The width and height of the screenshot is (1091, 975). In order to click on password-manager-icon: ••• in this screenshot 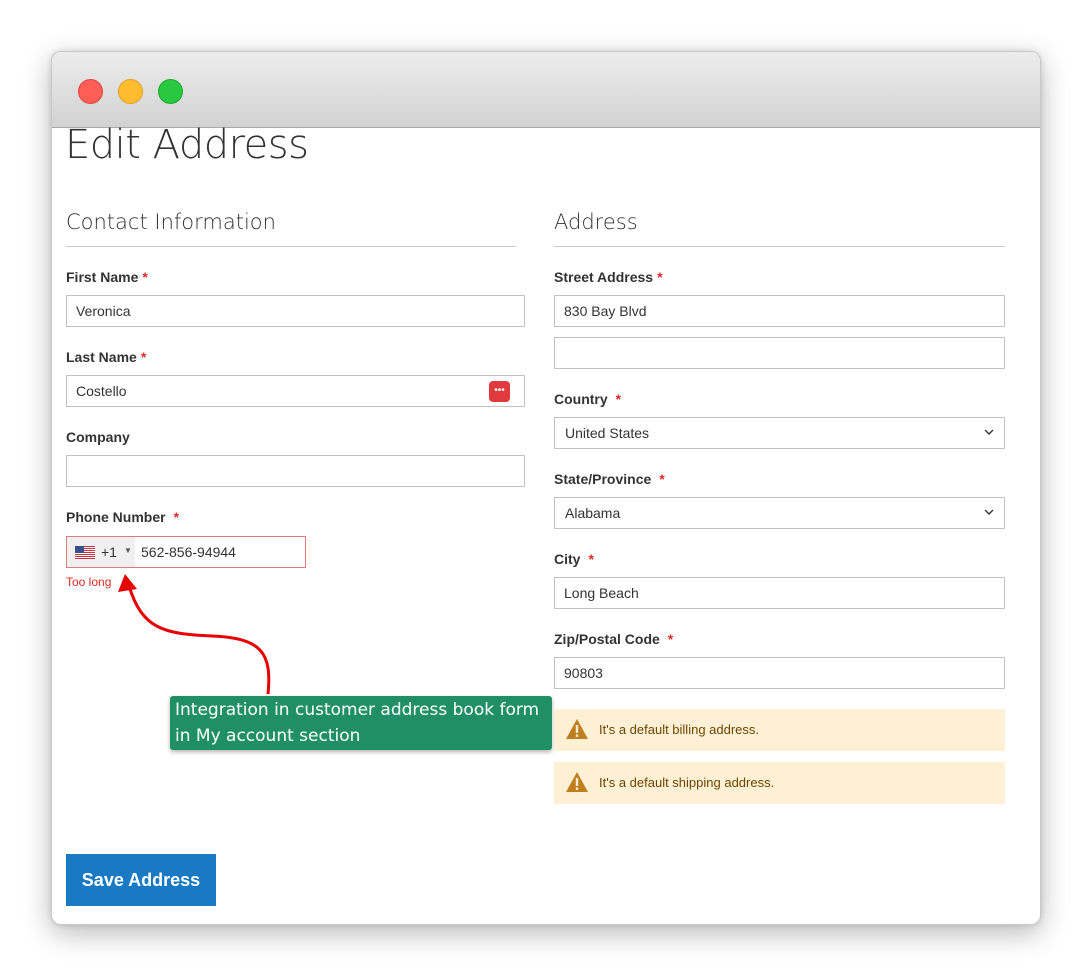, I will do `click(499, 391)`.